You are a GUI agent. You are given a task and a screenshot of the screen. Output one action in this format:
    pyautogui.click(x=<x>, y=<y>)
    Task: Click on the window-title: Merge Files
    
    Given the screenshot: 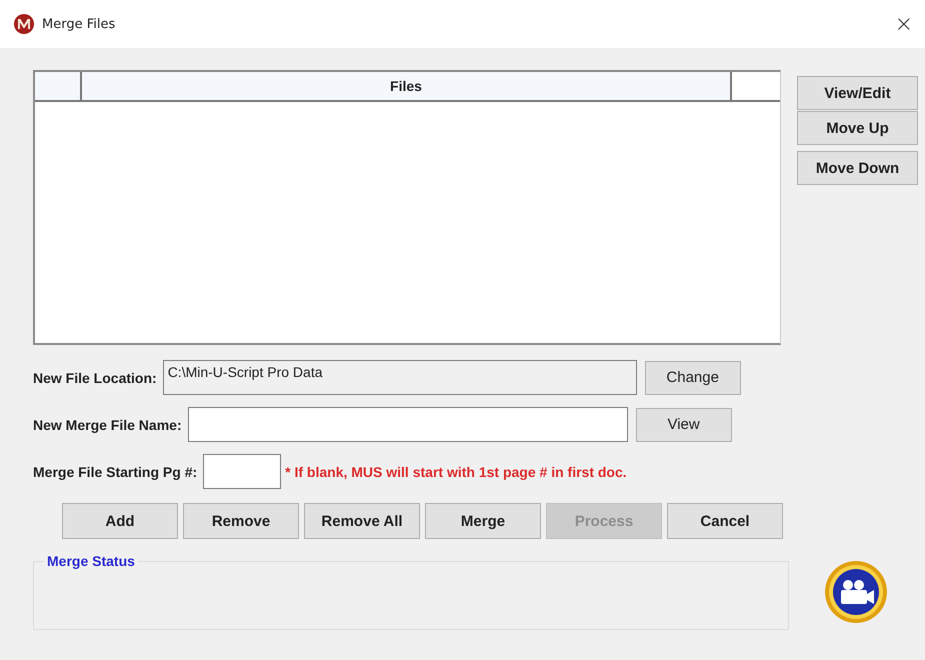 What is the action you would take?
    pyautogui.click(x=79, y=24)
    